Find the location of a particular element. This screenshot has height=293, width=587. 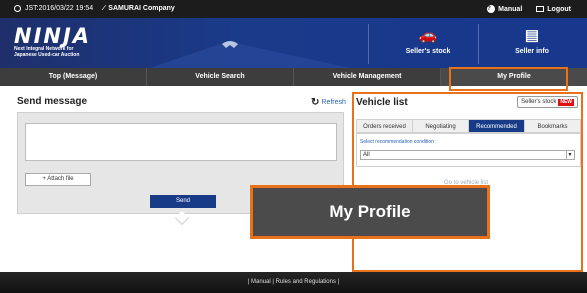

recommended-tab-body: Select recommendation condition : All ▼ is located at coordinates (468, 150).